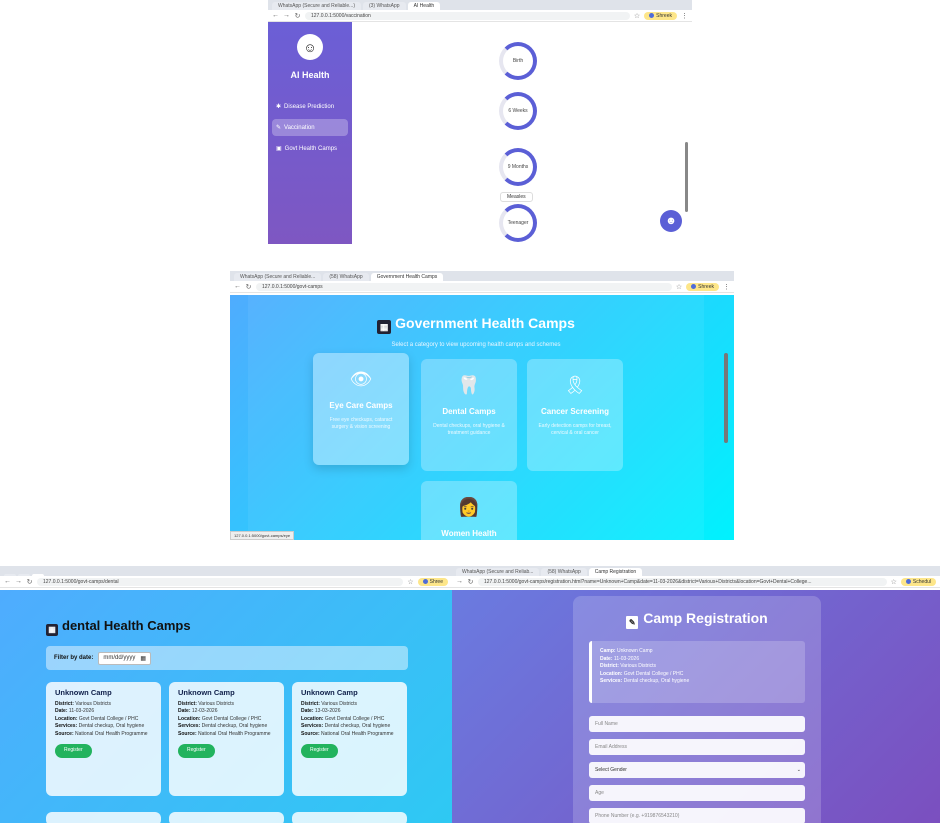 The image size is (940, 823). What do you see at coordinates (279, 107) in the screenshot?
I see `virus-icon: ✱` at bounding box center [279, 107].